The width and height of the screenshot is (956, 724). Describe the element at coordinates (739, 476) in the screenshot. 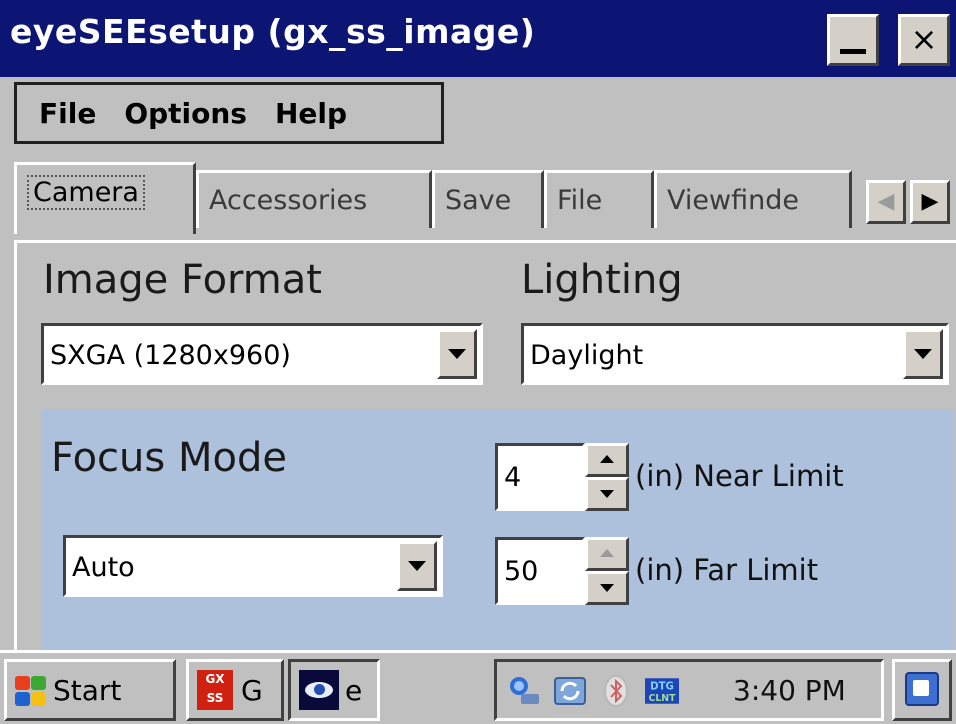

I see `near-limit-label: (in) Near Limit` at that location.